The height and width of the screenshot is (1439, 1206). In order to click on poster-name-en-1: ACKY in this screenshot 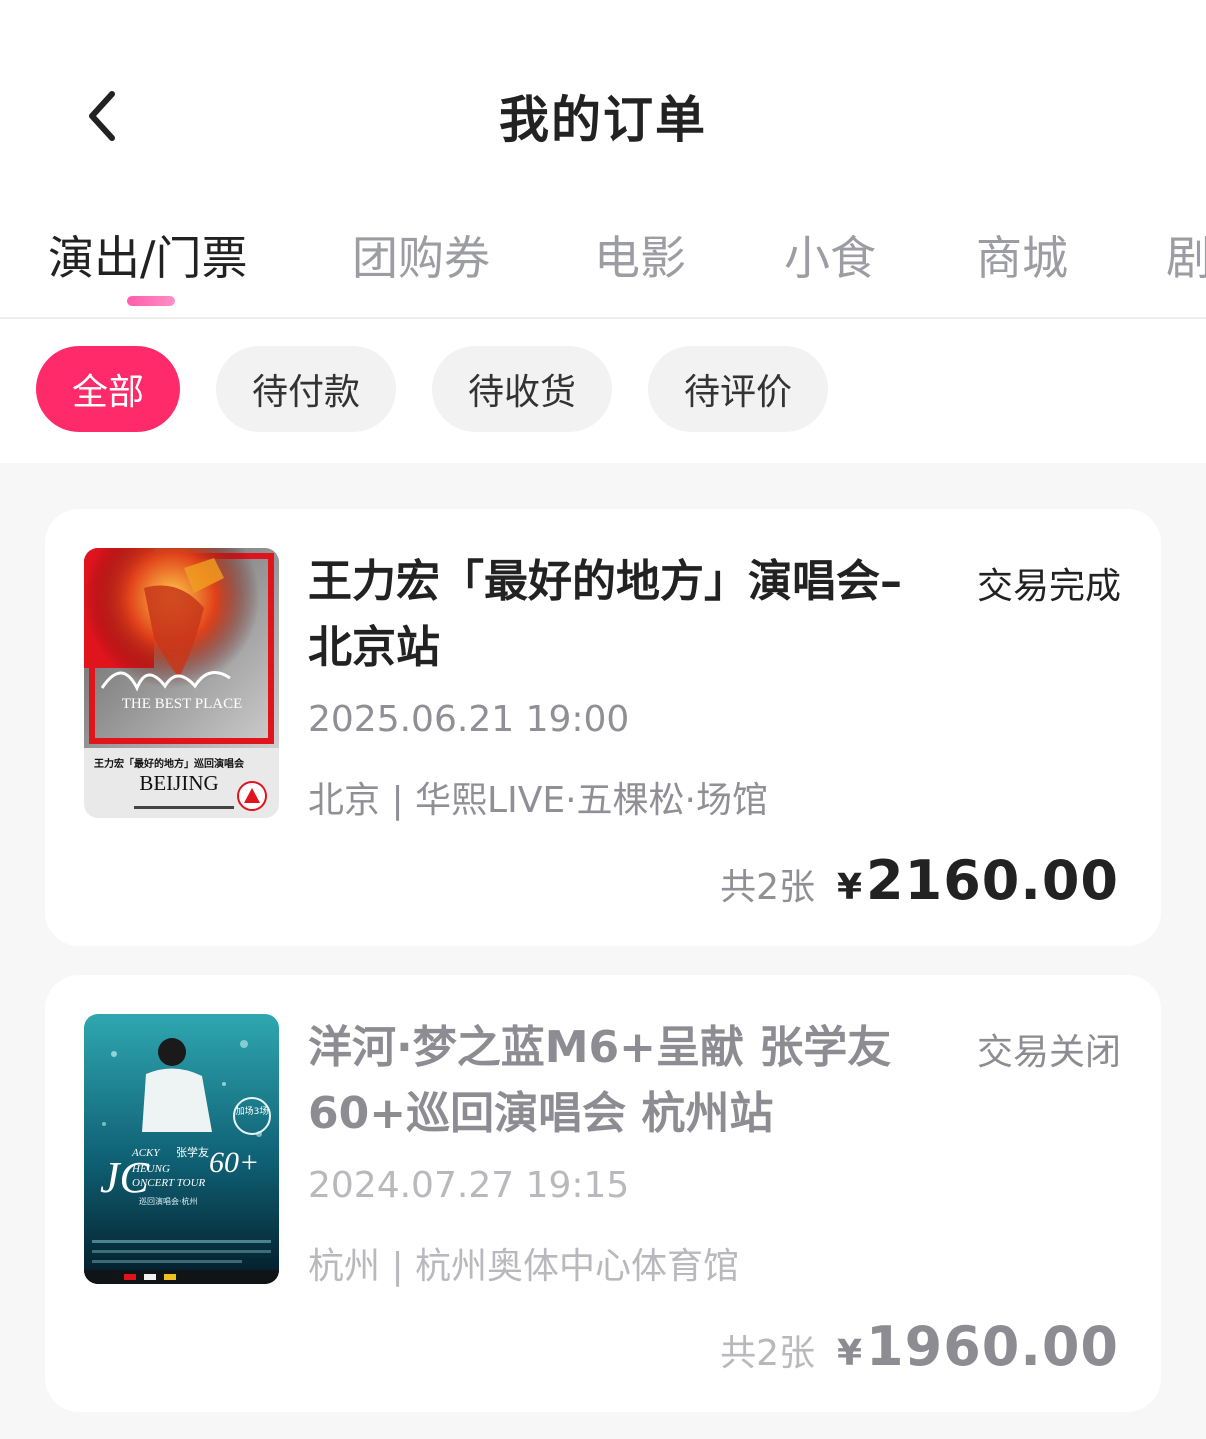, I will do `click(146, 1153)`.